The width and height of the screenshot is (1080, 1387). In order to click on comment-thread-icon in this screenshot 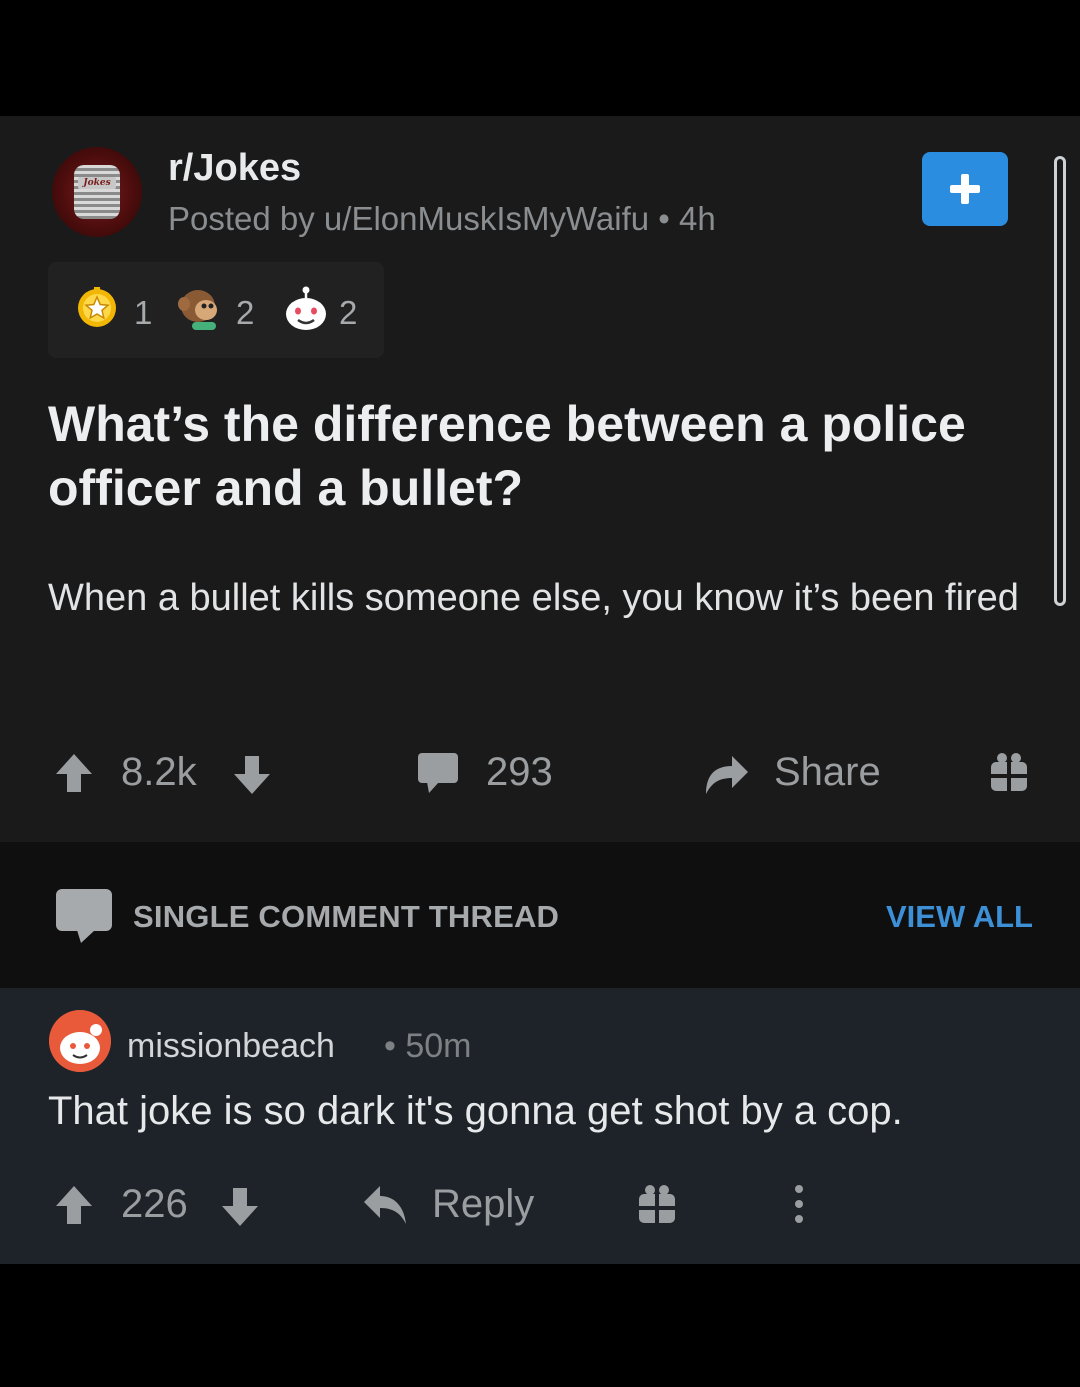, I will do `click(84, 916)`.